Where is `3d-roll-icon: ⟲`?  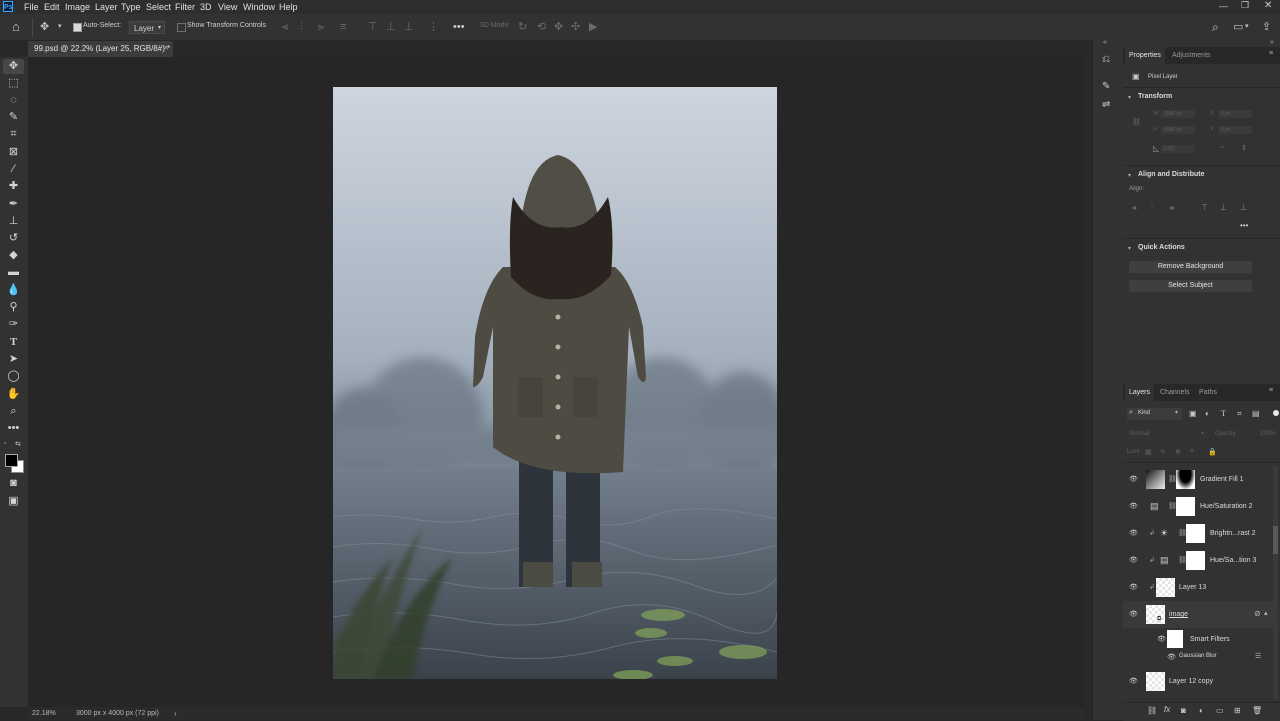 3d-roll-icon: ⟲ is located at coordinates (541, 27).